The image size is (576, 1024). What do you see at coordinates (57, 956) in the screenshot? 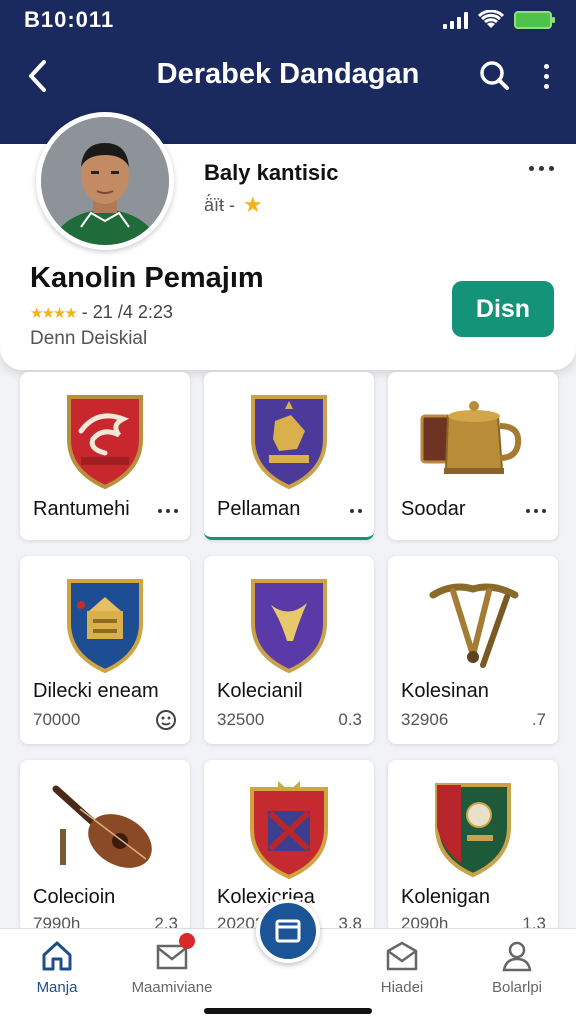
I see `home-icon` at bounding box center [57, 956].